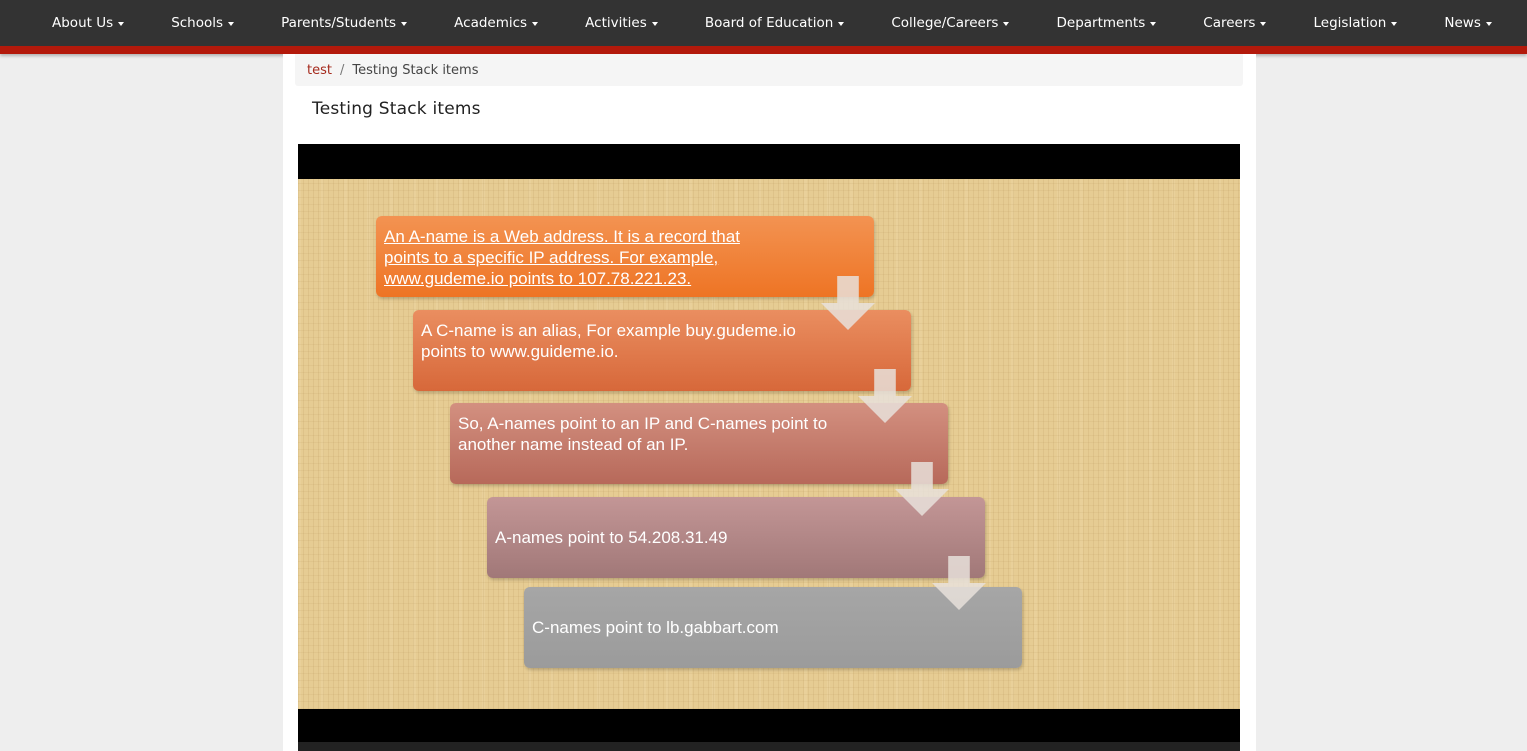 This screenshot has width=1527, height=751. Describe the element at coordinates (616, 23) in the screenshot. I see `nav-item-label: Activities` at that location.